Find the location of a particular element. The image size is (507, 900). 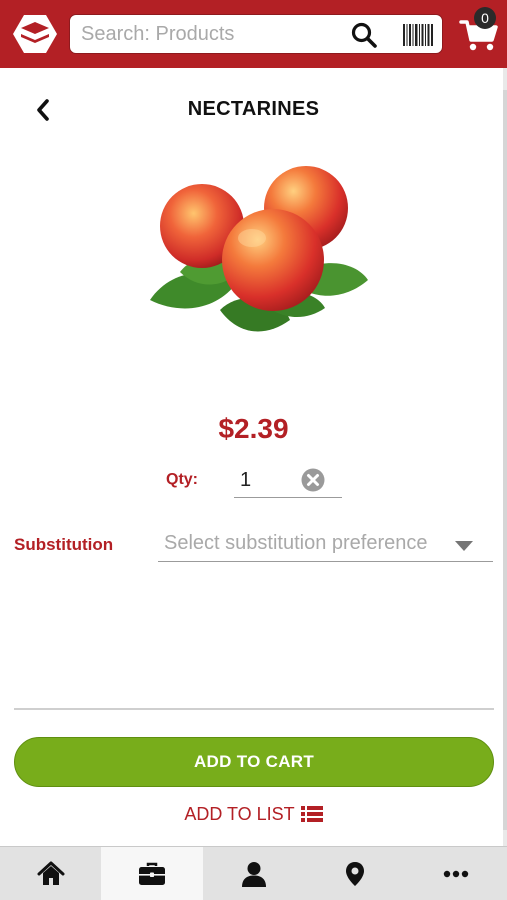

nav-departments is located at coordinates (152, 873).